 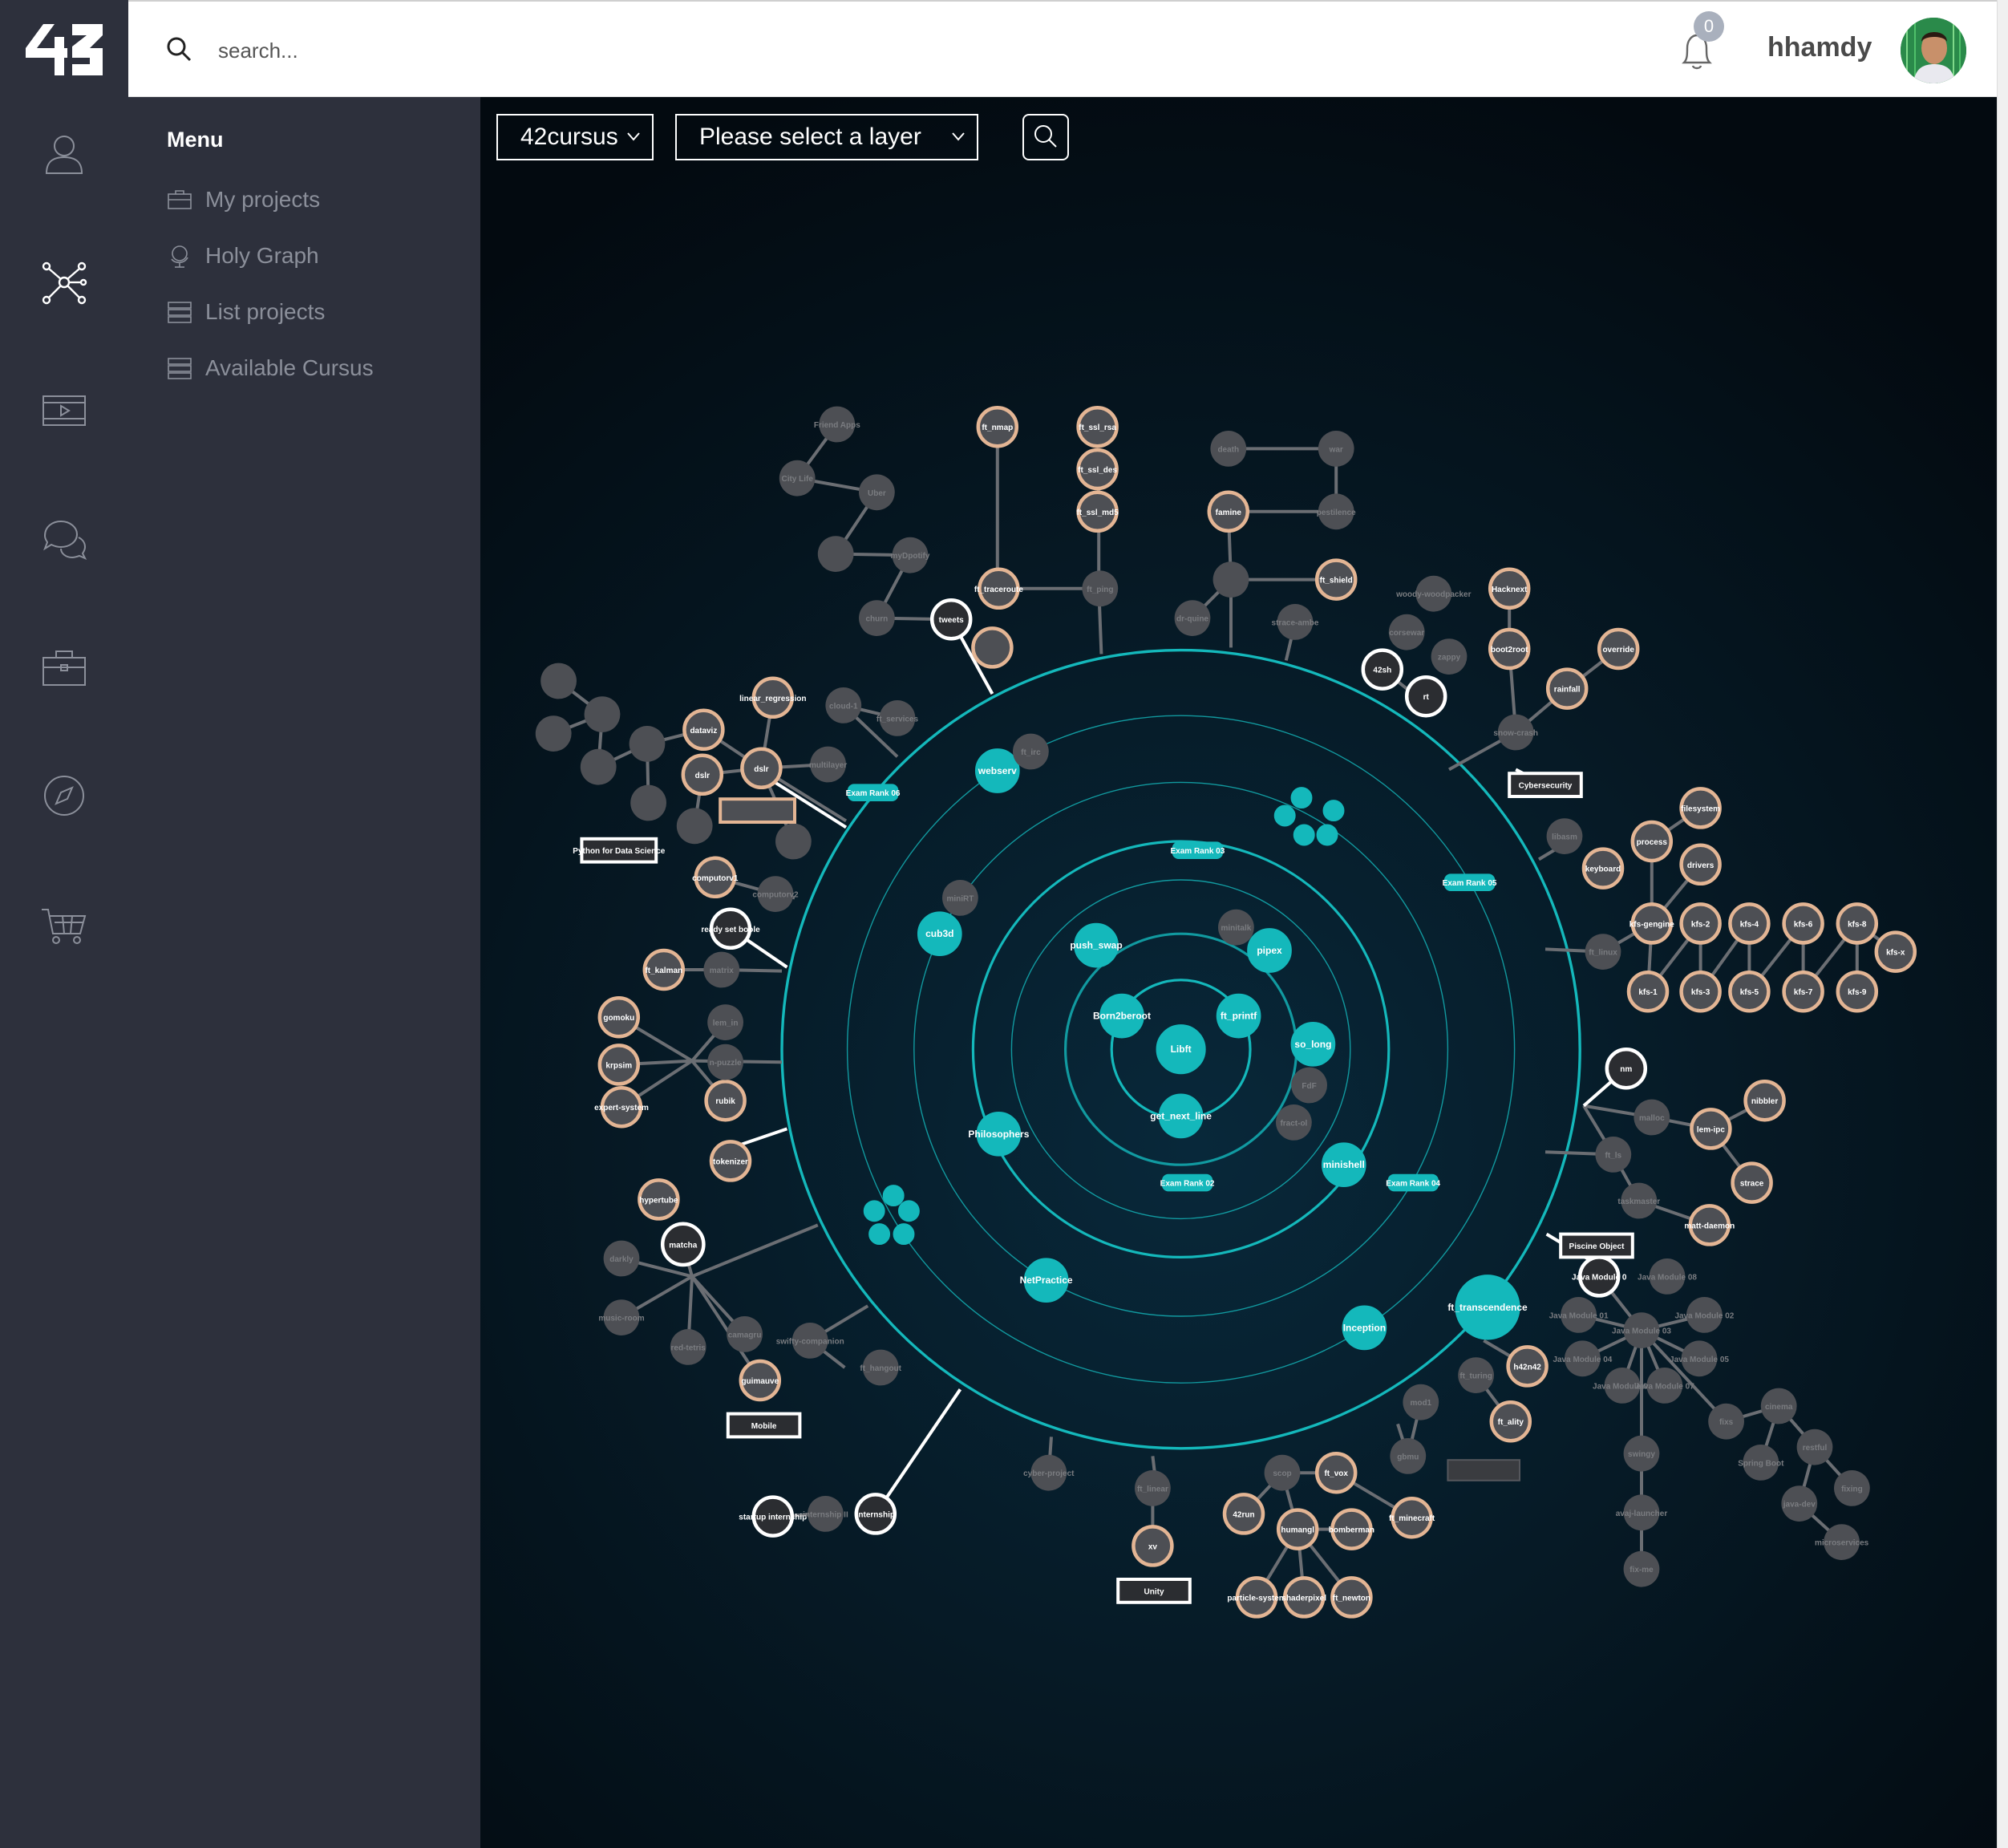 What do you see at coordinates (1470, 883) in the screenshot?
I see `graph-node-exam-rank-05-label: Exam Rank 05` at bounding box center [1470, 883].